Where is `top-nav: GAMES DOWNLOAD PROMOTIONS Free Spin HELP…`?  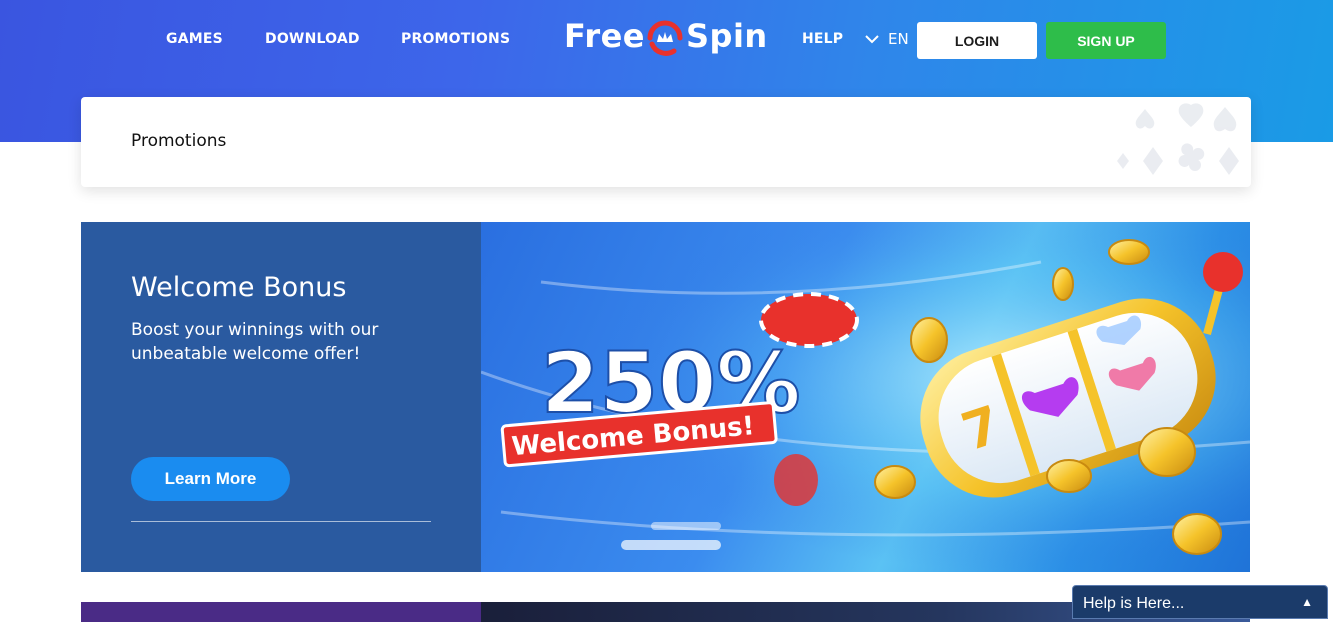 top-nav: GAMES DOWNLOAD PROMOTIONS Free Spin HELP… is located at coordinates (666, 40).